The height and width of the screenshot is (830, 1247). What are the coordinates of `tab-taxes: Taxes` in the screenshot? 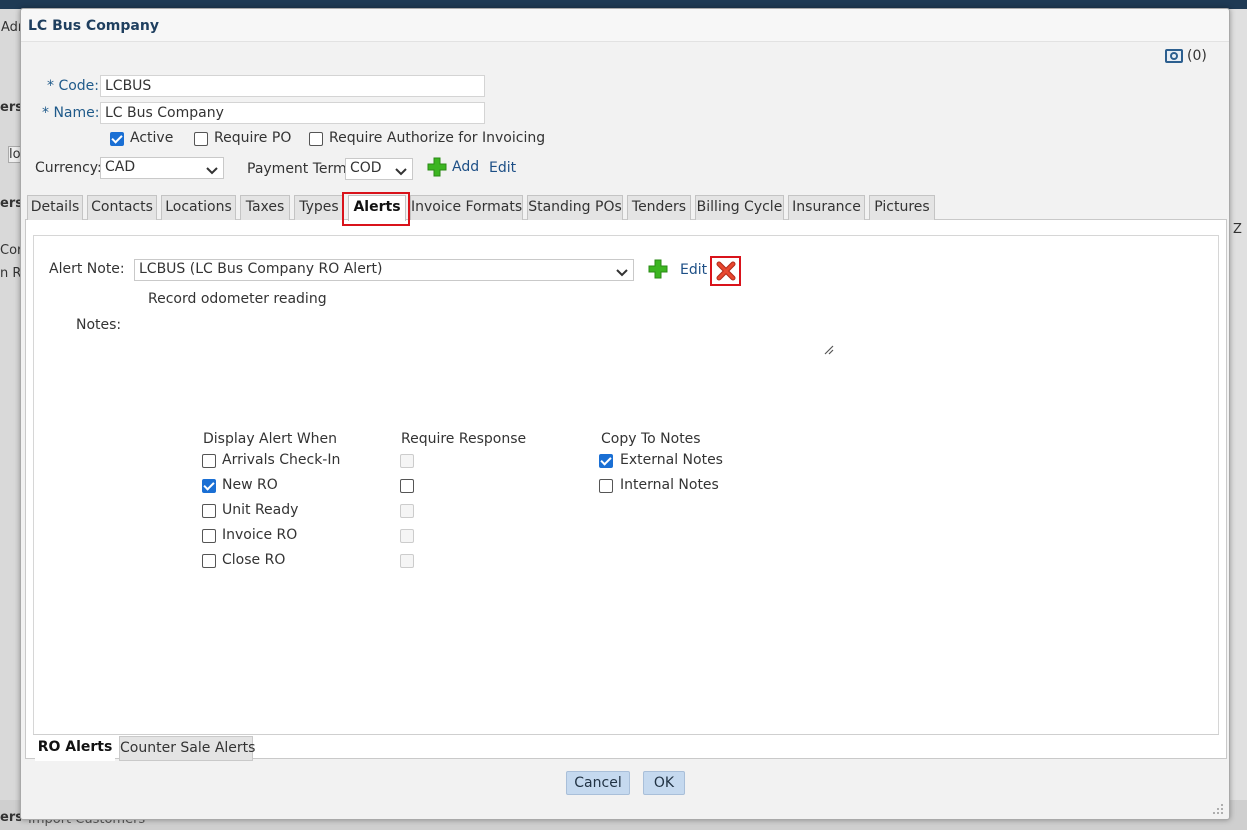 It's located at (265, 207).